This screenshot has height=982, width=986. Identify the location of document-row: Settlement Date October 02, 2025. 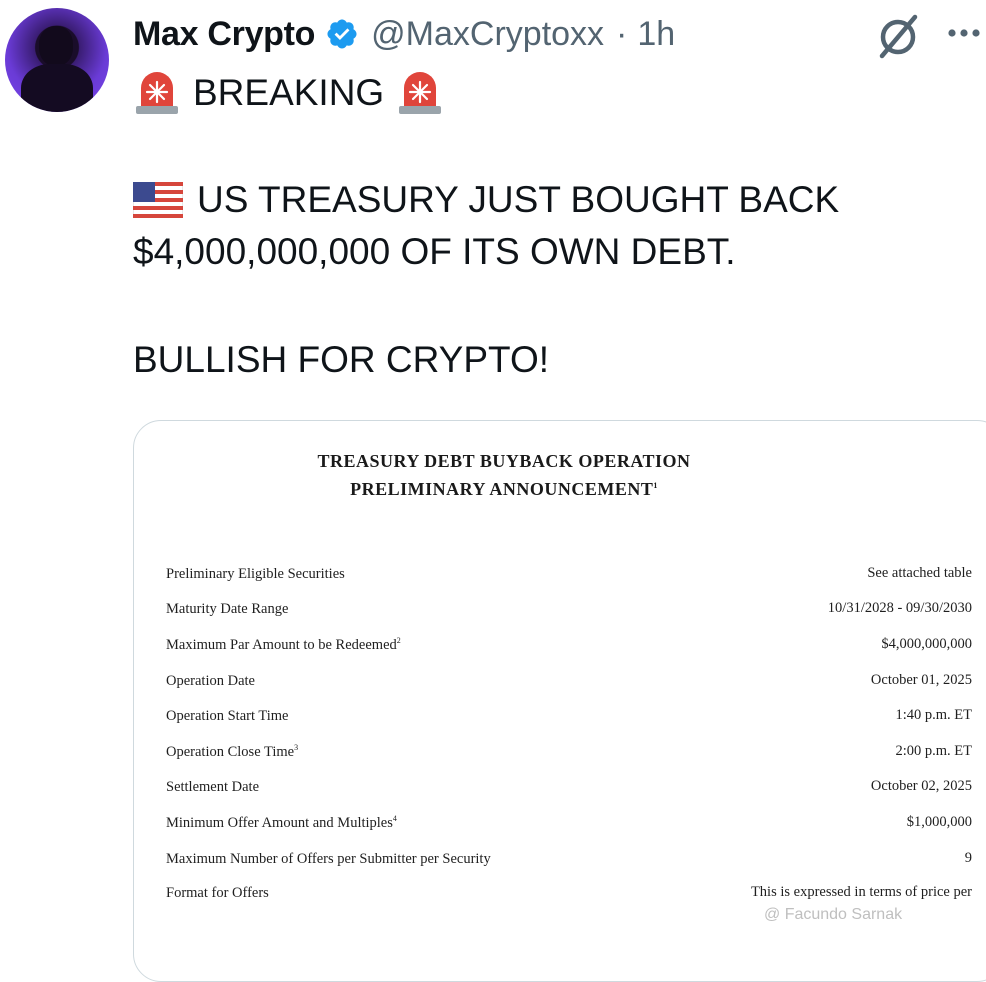
(569, 790).